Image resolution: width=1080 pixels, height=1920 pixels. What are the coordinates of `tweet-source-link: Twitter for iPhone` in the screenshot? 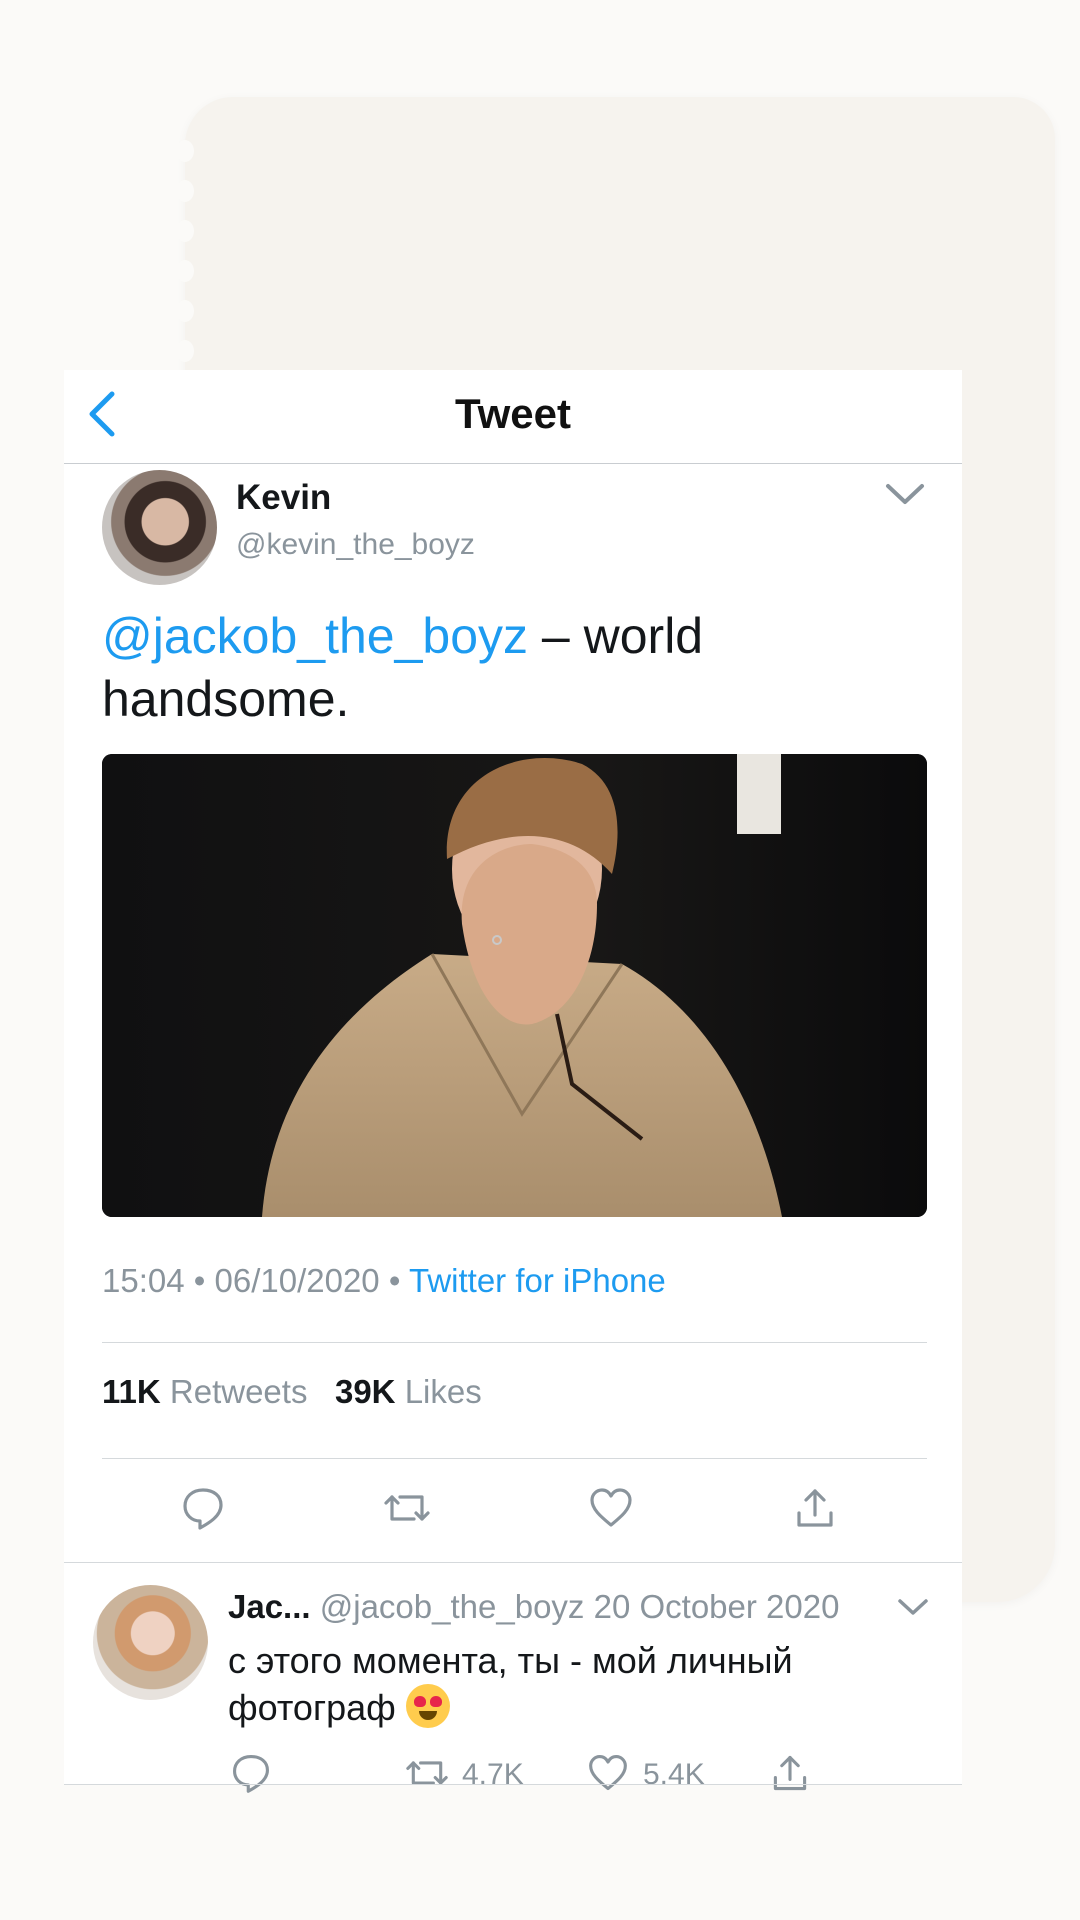 It's located at (537, 1280).